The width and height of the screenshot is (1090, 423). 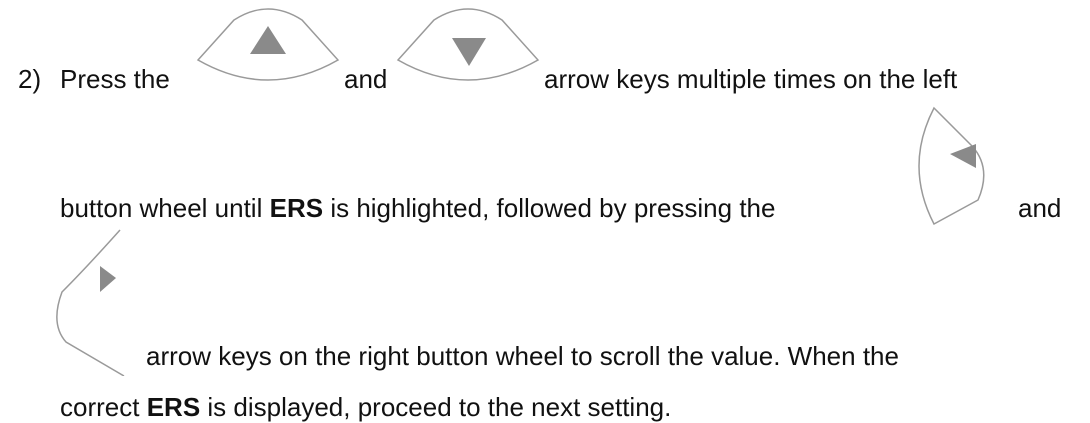 What do you see at coordinates (751, 79) in the screenshot?
I see `line1-text-c: arrow keys multiple times on the left` at bounding box center [751, 79].